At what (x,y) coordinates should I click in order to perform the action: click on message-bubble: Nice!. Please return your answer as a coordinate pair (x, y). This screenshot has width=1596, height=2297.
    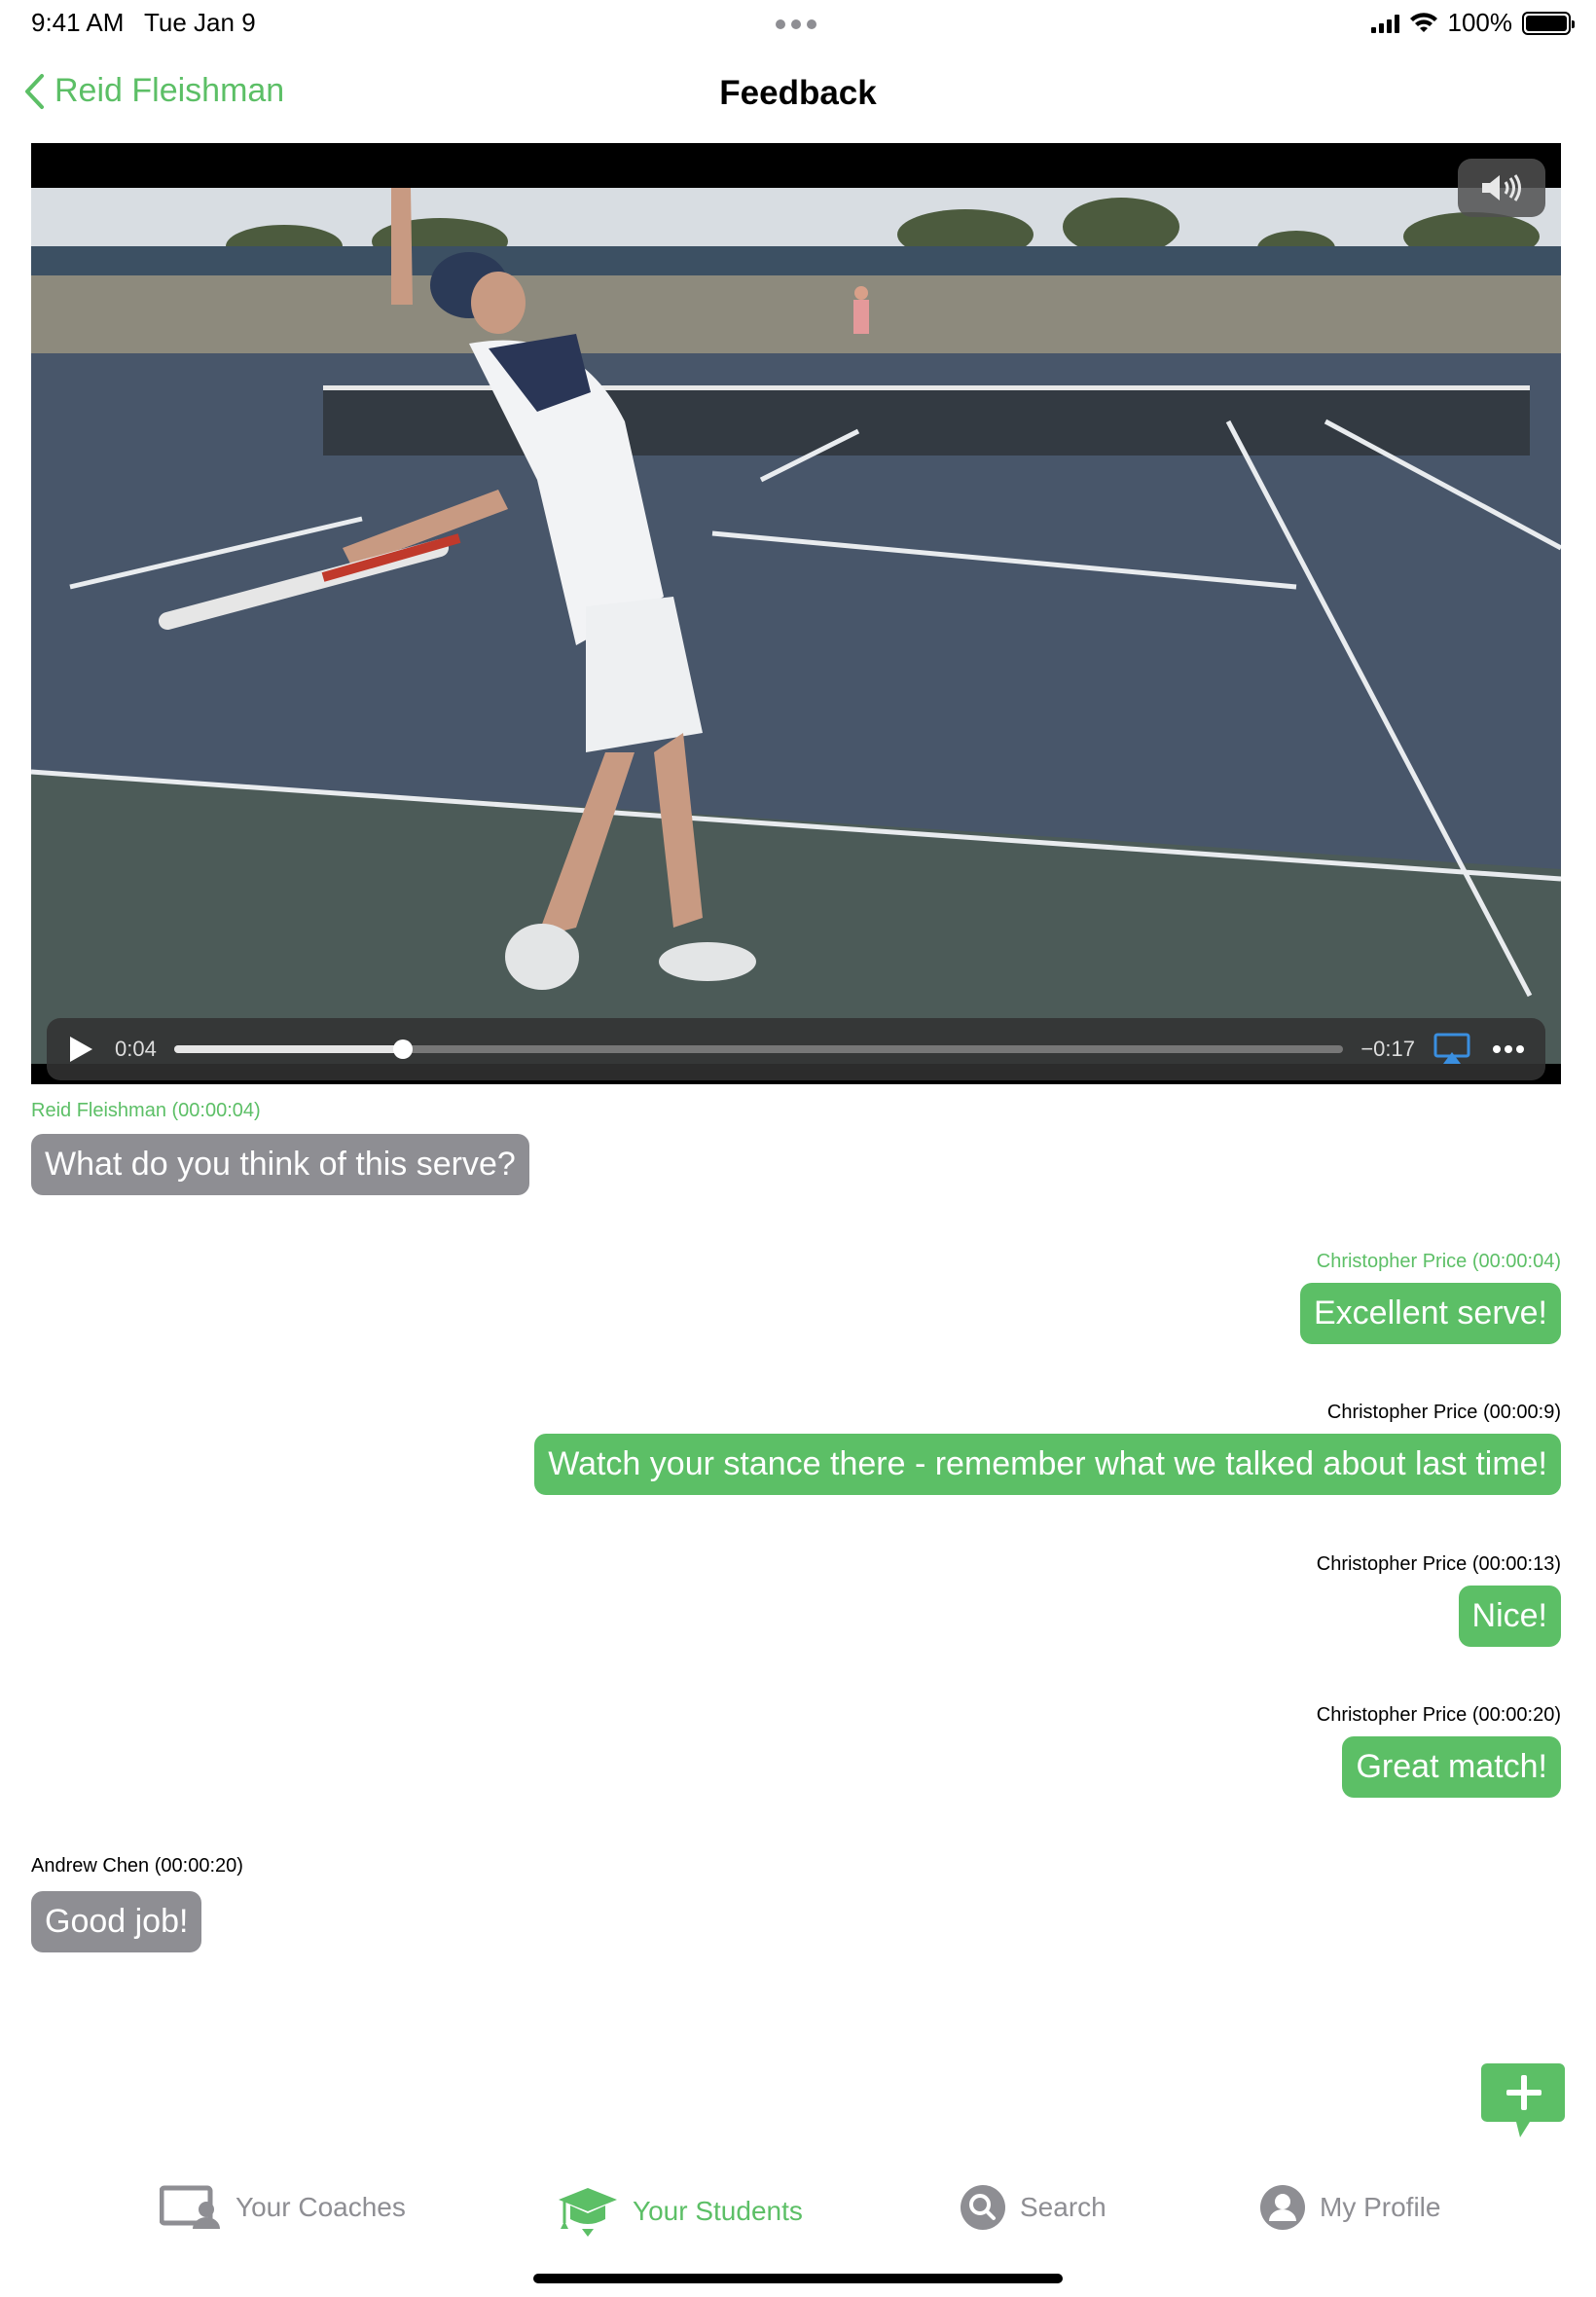
    Looking at the image, I should click on (1509, 1616).